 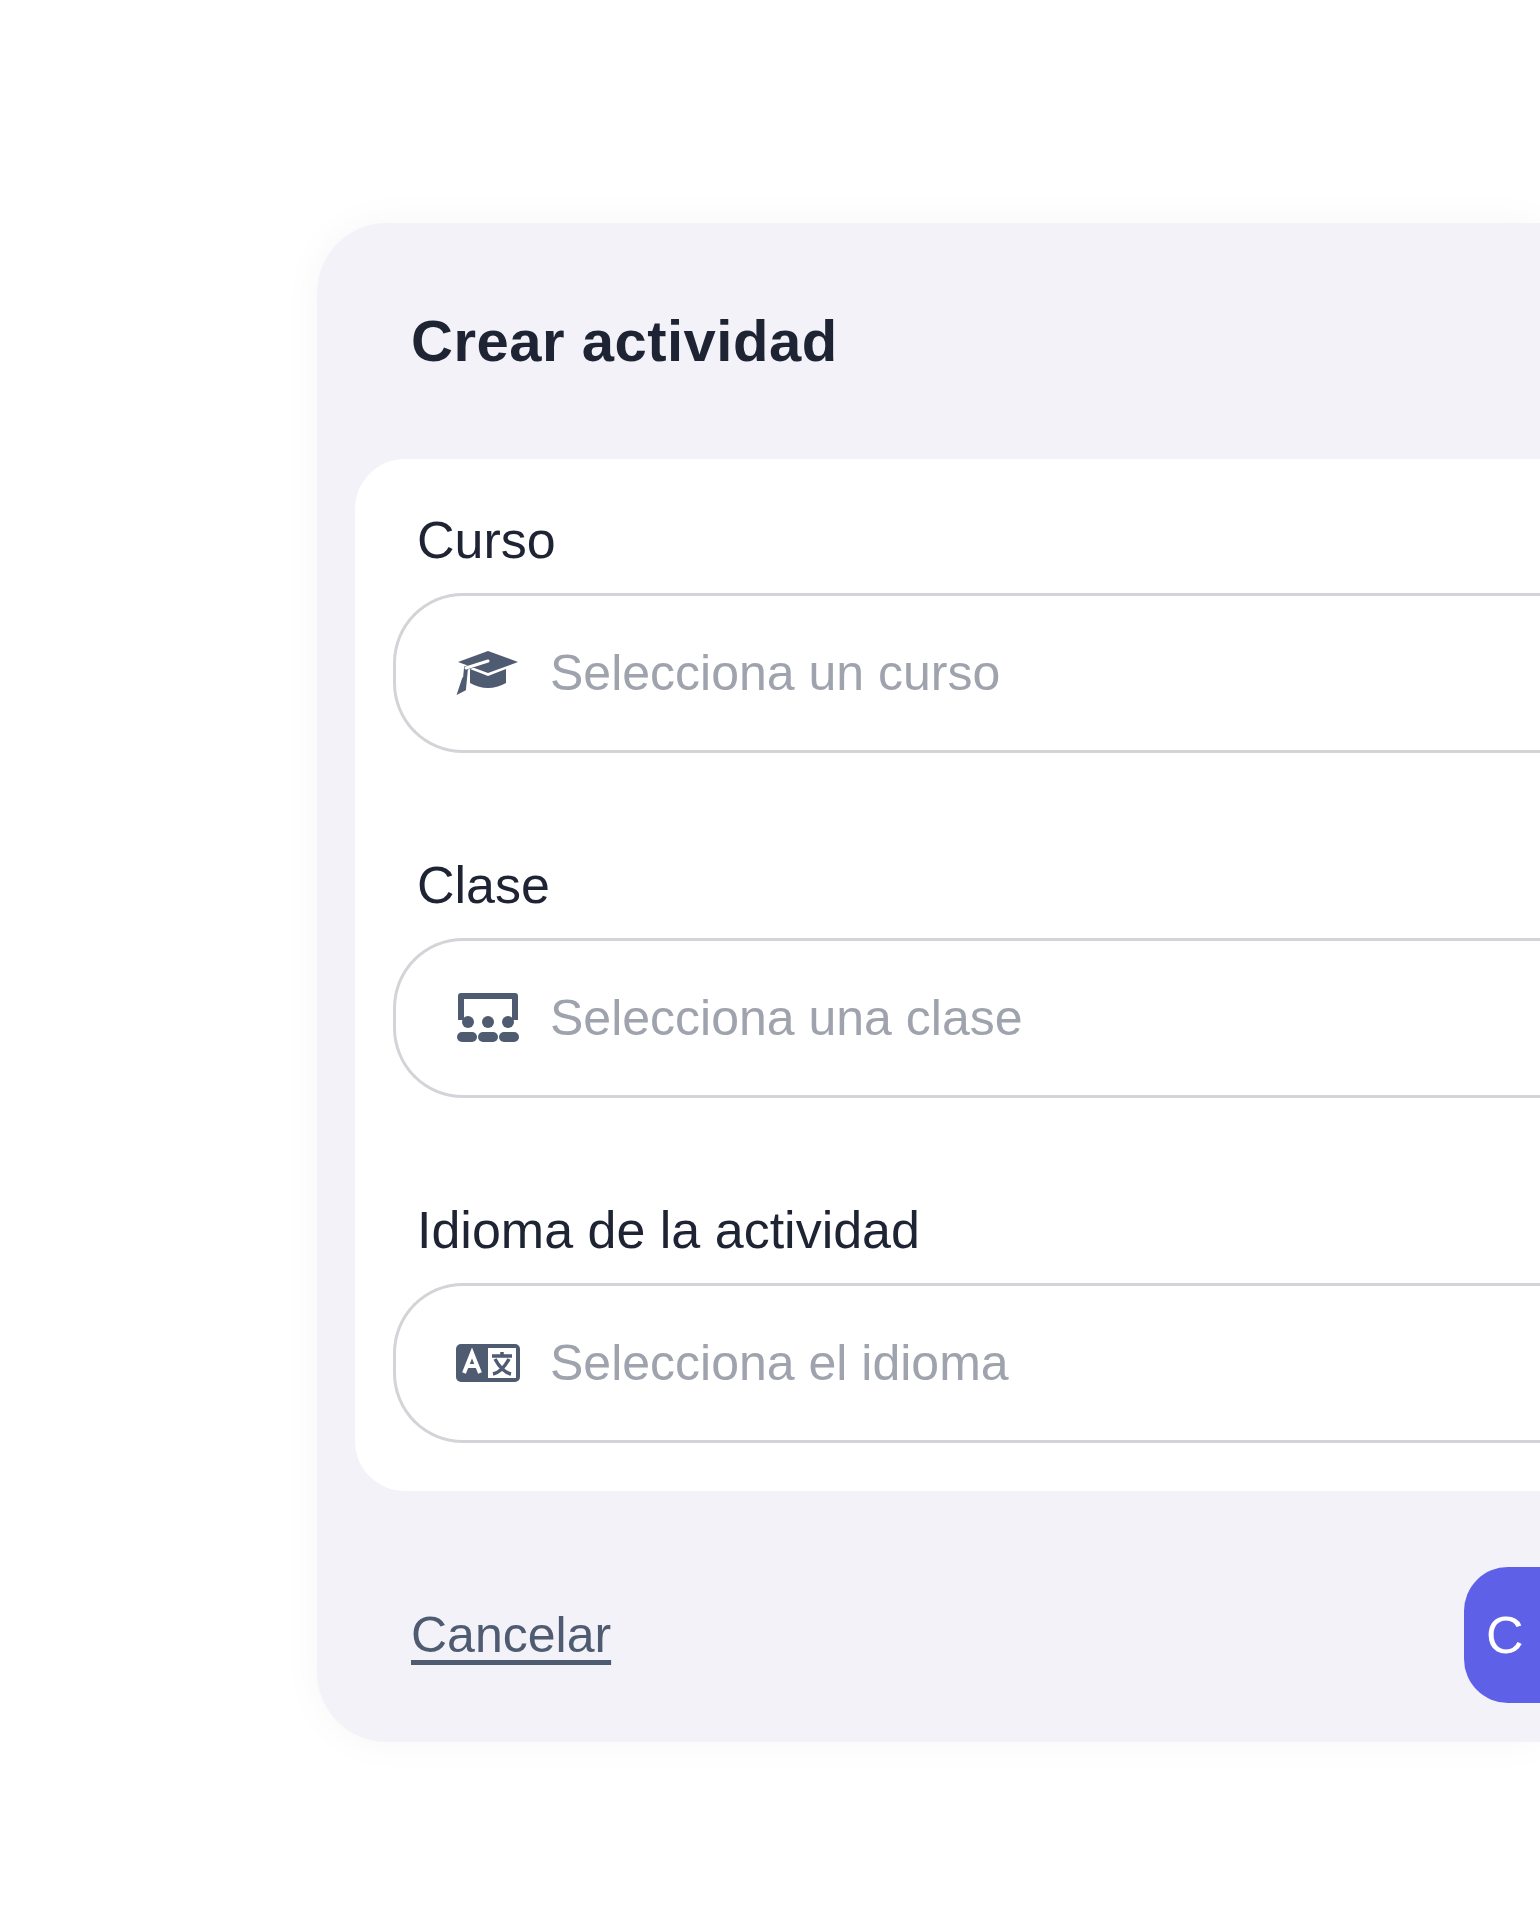 I want to click on translate-icon, so click(x=488, y=1363).